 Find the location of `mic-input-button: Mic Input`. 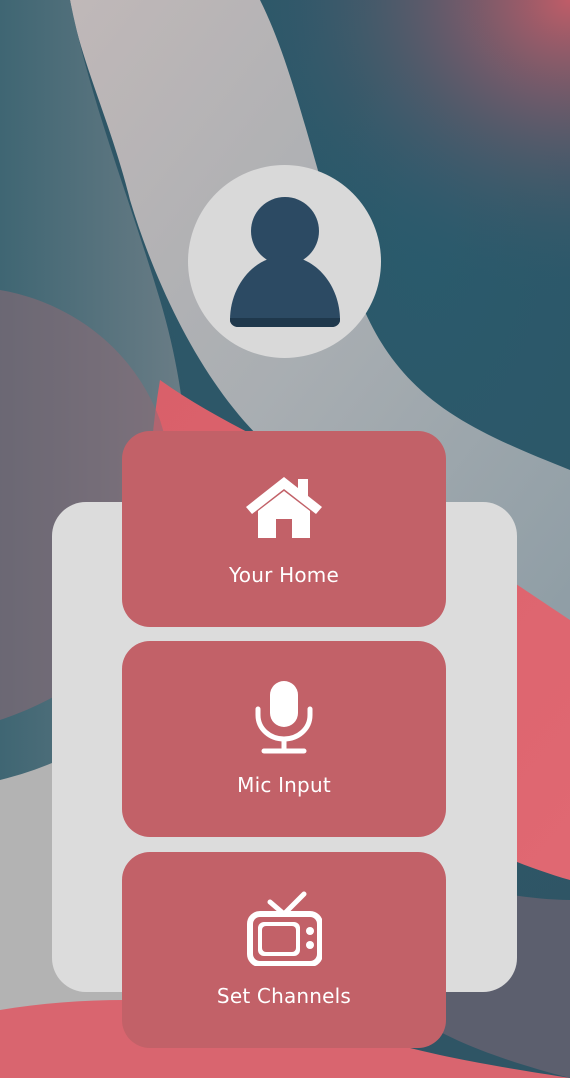

mic-input-button: Mic Input is located at coordinates (284, 739).